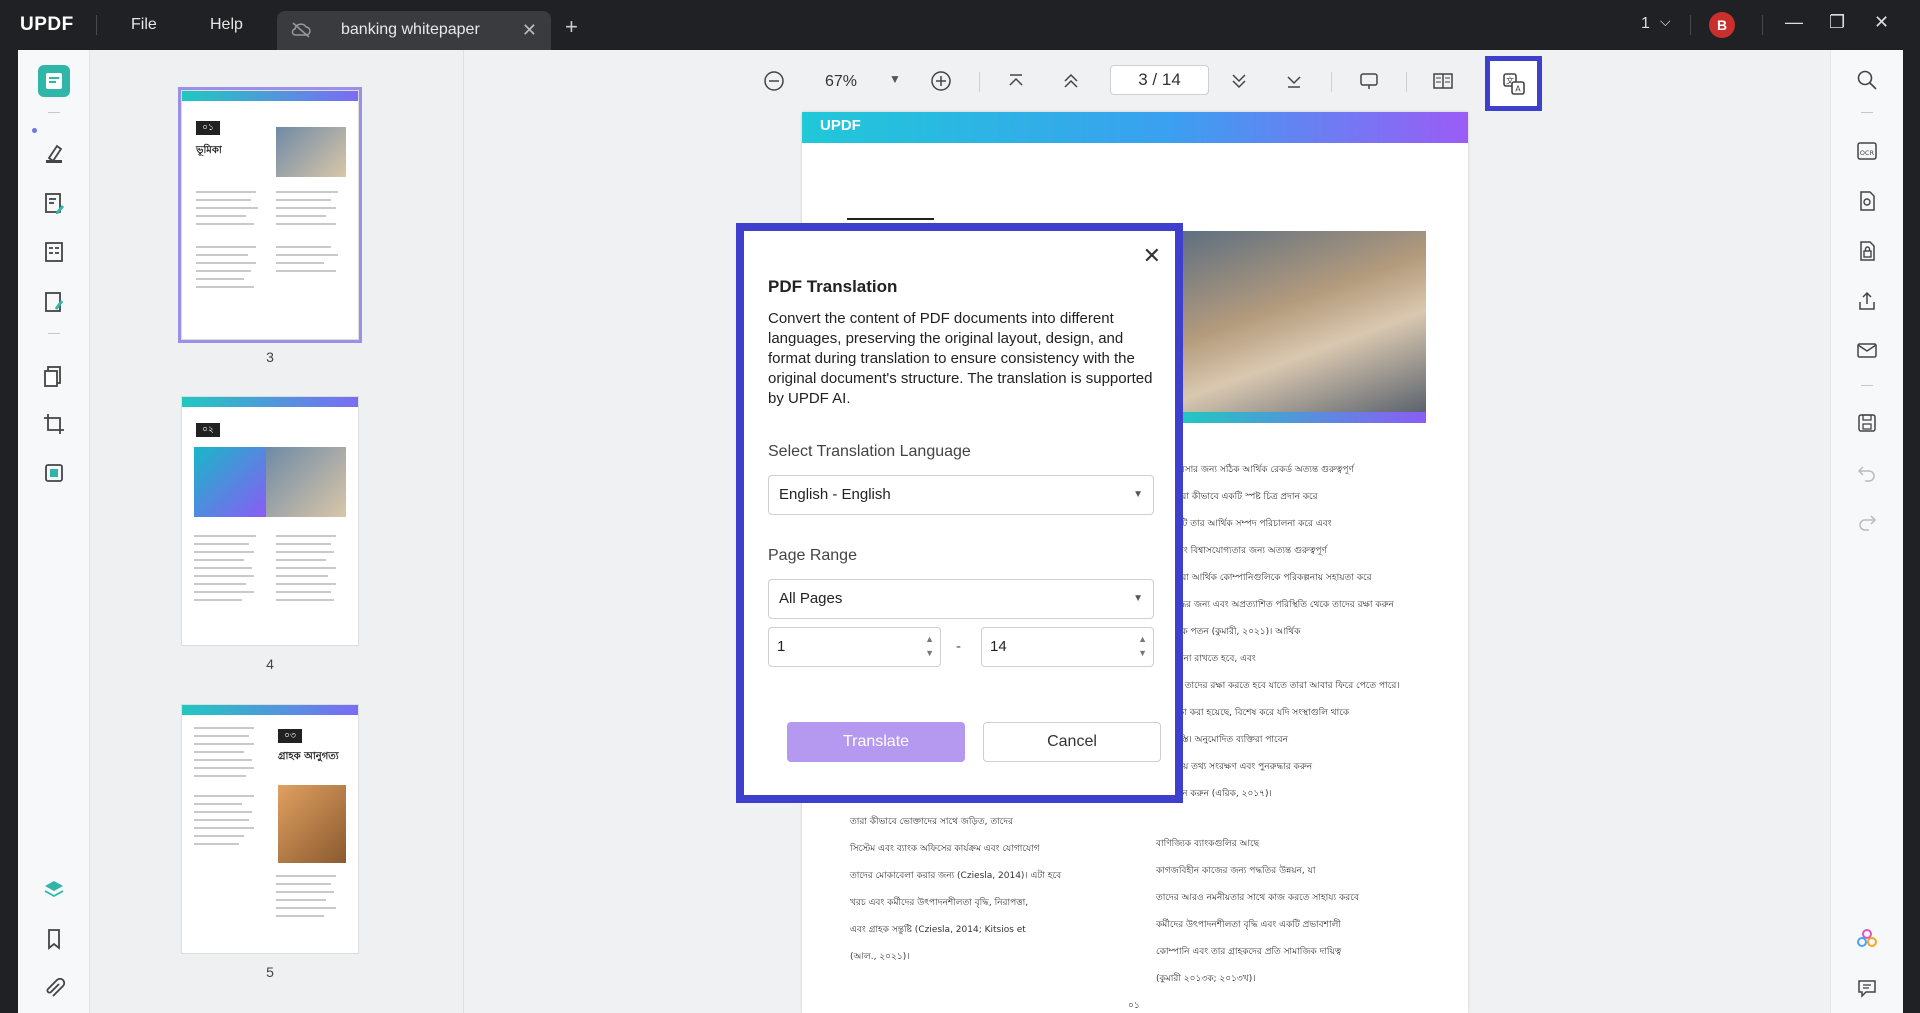 The width and height of the screenshot is (1920, 1013). What do you see at coordinates (890, 219) in the screenshot?
I see `heading-underline` at bounding box center [890, 219].